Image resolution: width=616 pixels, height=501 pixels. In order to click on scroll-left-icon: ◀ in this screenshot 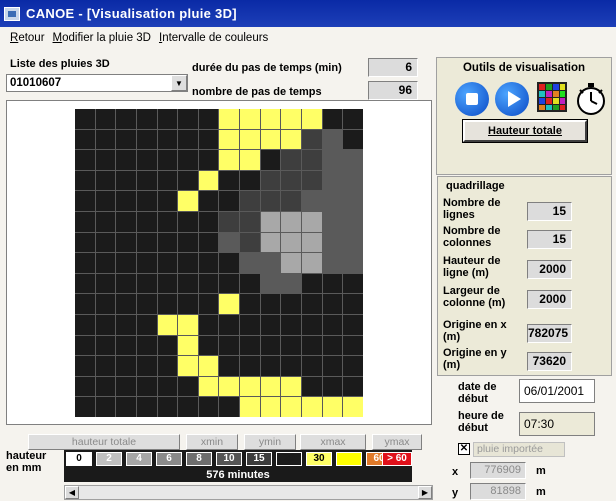, I will do `click(72, 492)`.